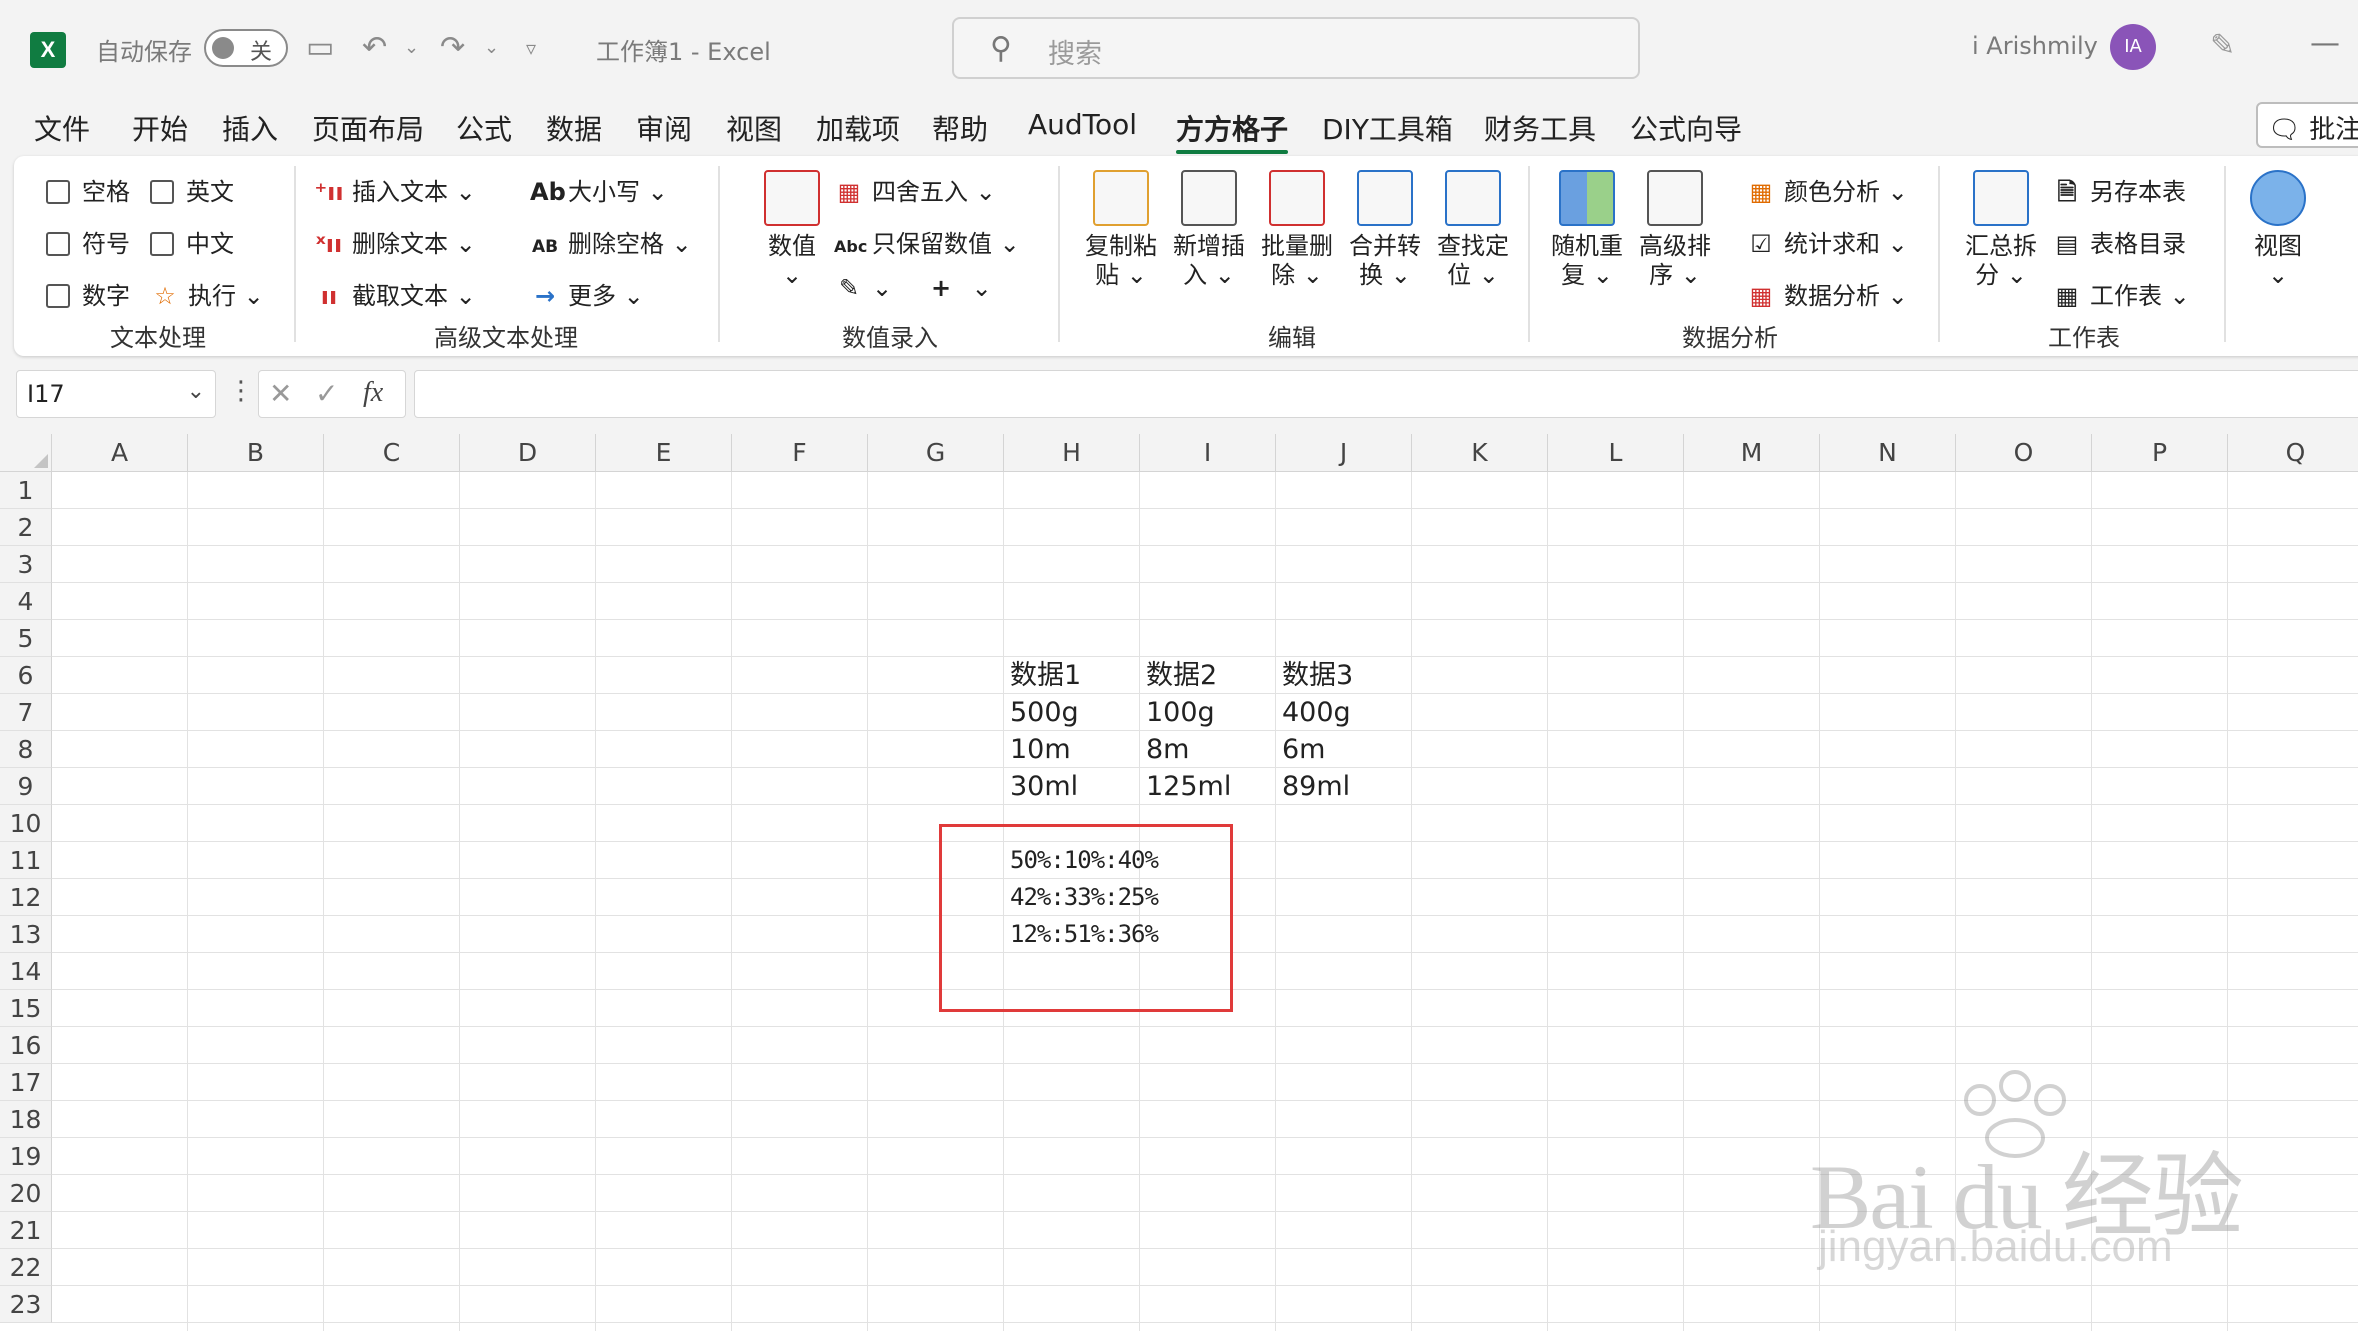 The height and width of the screenshot is (1331, 2358). I want to click on column-header-i: I, so click(1208, 453).